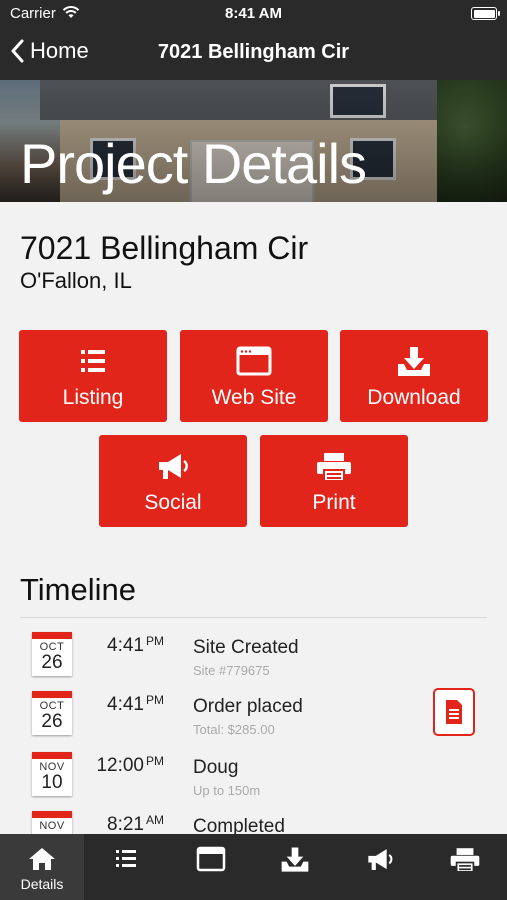 This screenshot has height=900, width=507. I want to click on date-month: NOV, so click(52, 826).